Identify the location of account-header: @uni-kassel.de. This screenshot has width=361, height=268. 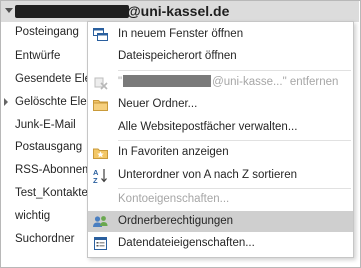
(180, 11).